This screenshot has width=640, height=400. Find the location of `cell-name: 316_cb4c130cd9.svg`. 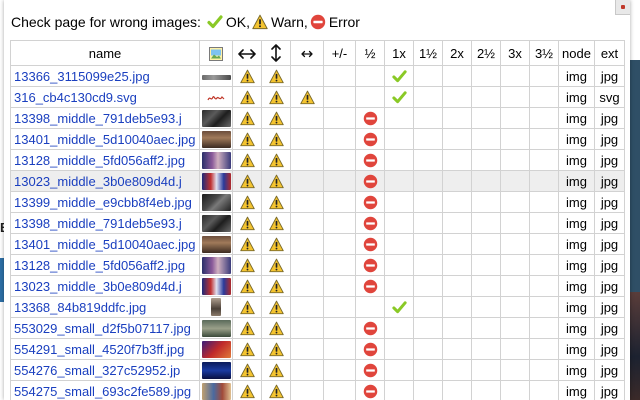

cell-name: 316_cb4c130cd9.svg is located at coordinates (105, 97).